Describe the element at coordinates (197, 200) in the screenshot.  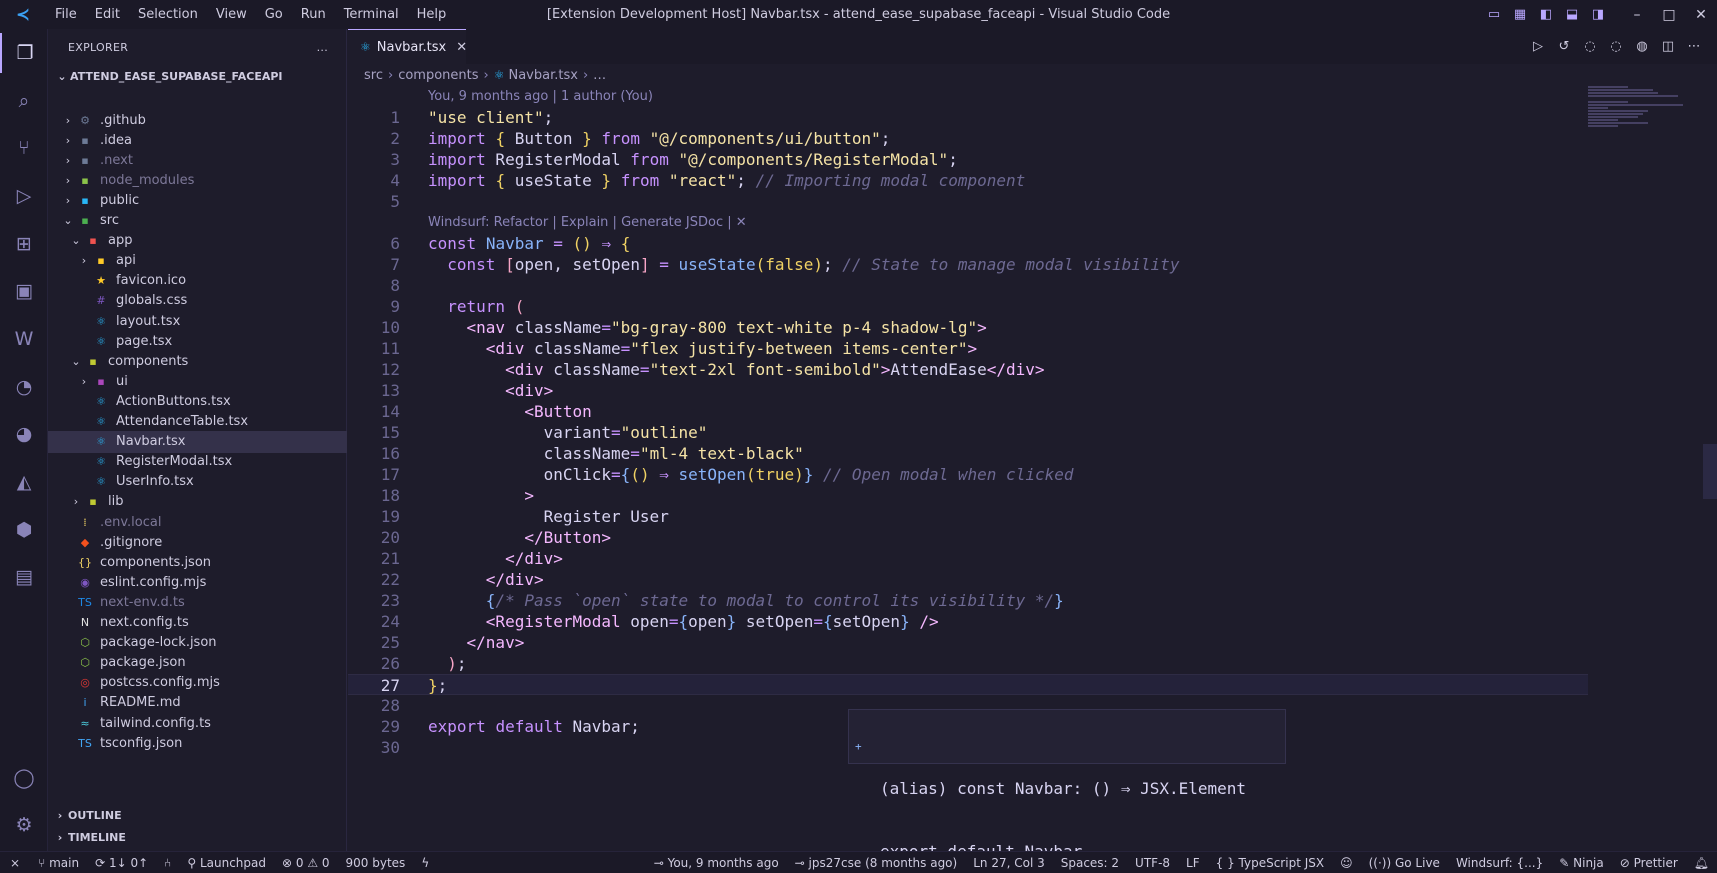
I see `tree-item: › ▪ public` at that location.